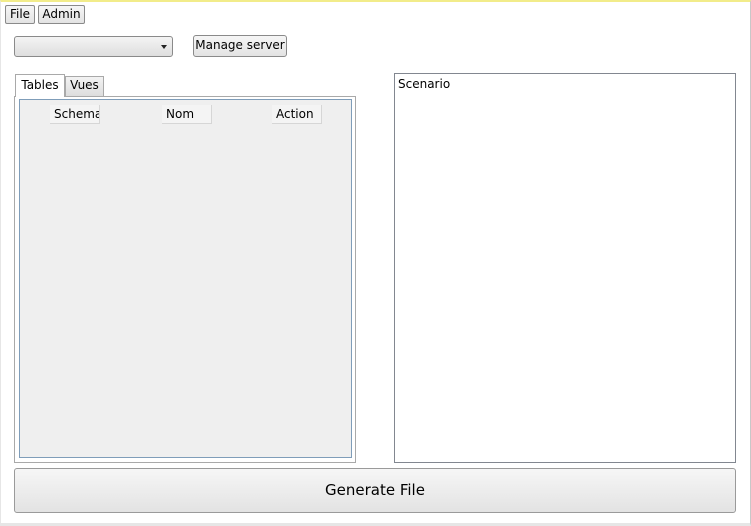  What do you see at coordinates (40, 85) in the screenshot?
I see `tab-tables: Tables` at bounding box center [40, 85].